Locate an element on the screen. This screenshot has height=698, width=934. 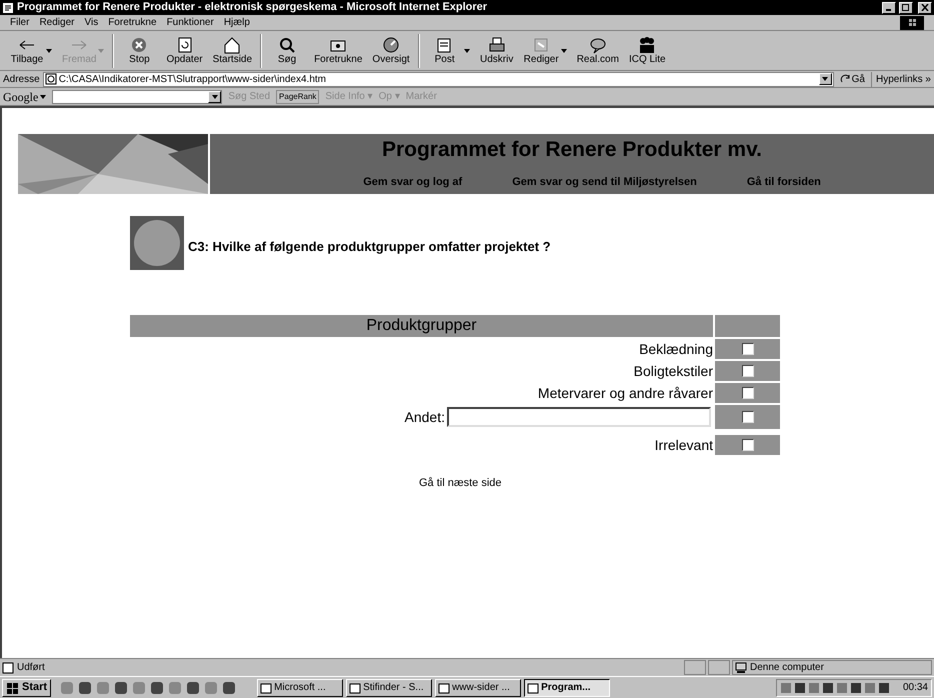
toolbar-button: Tilbage is located at coordinates (31, 51).